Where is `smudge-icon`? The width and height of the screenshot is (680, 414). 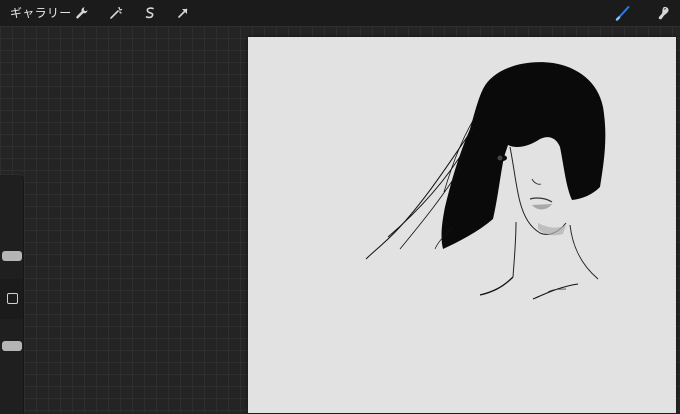
smudge-icon is located at coordinates (663, 13).